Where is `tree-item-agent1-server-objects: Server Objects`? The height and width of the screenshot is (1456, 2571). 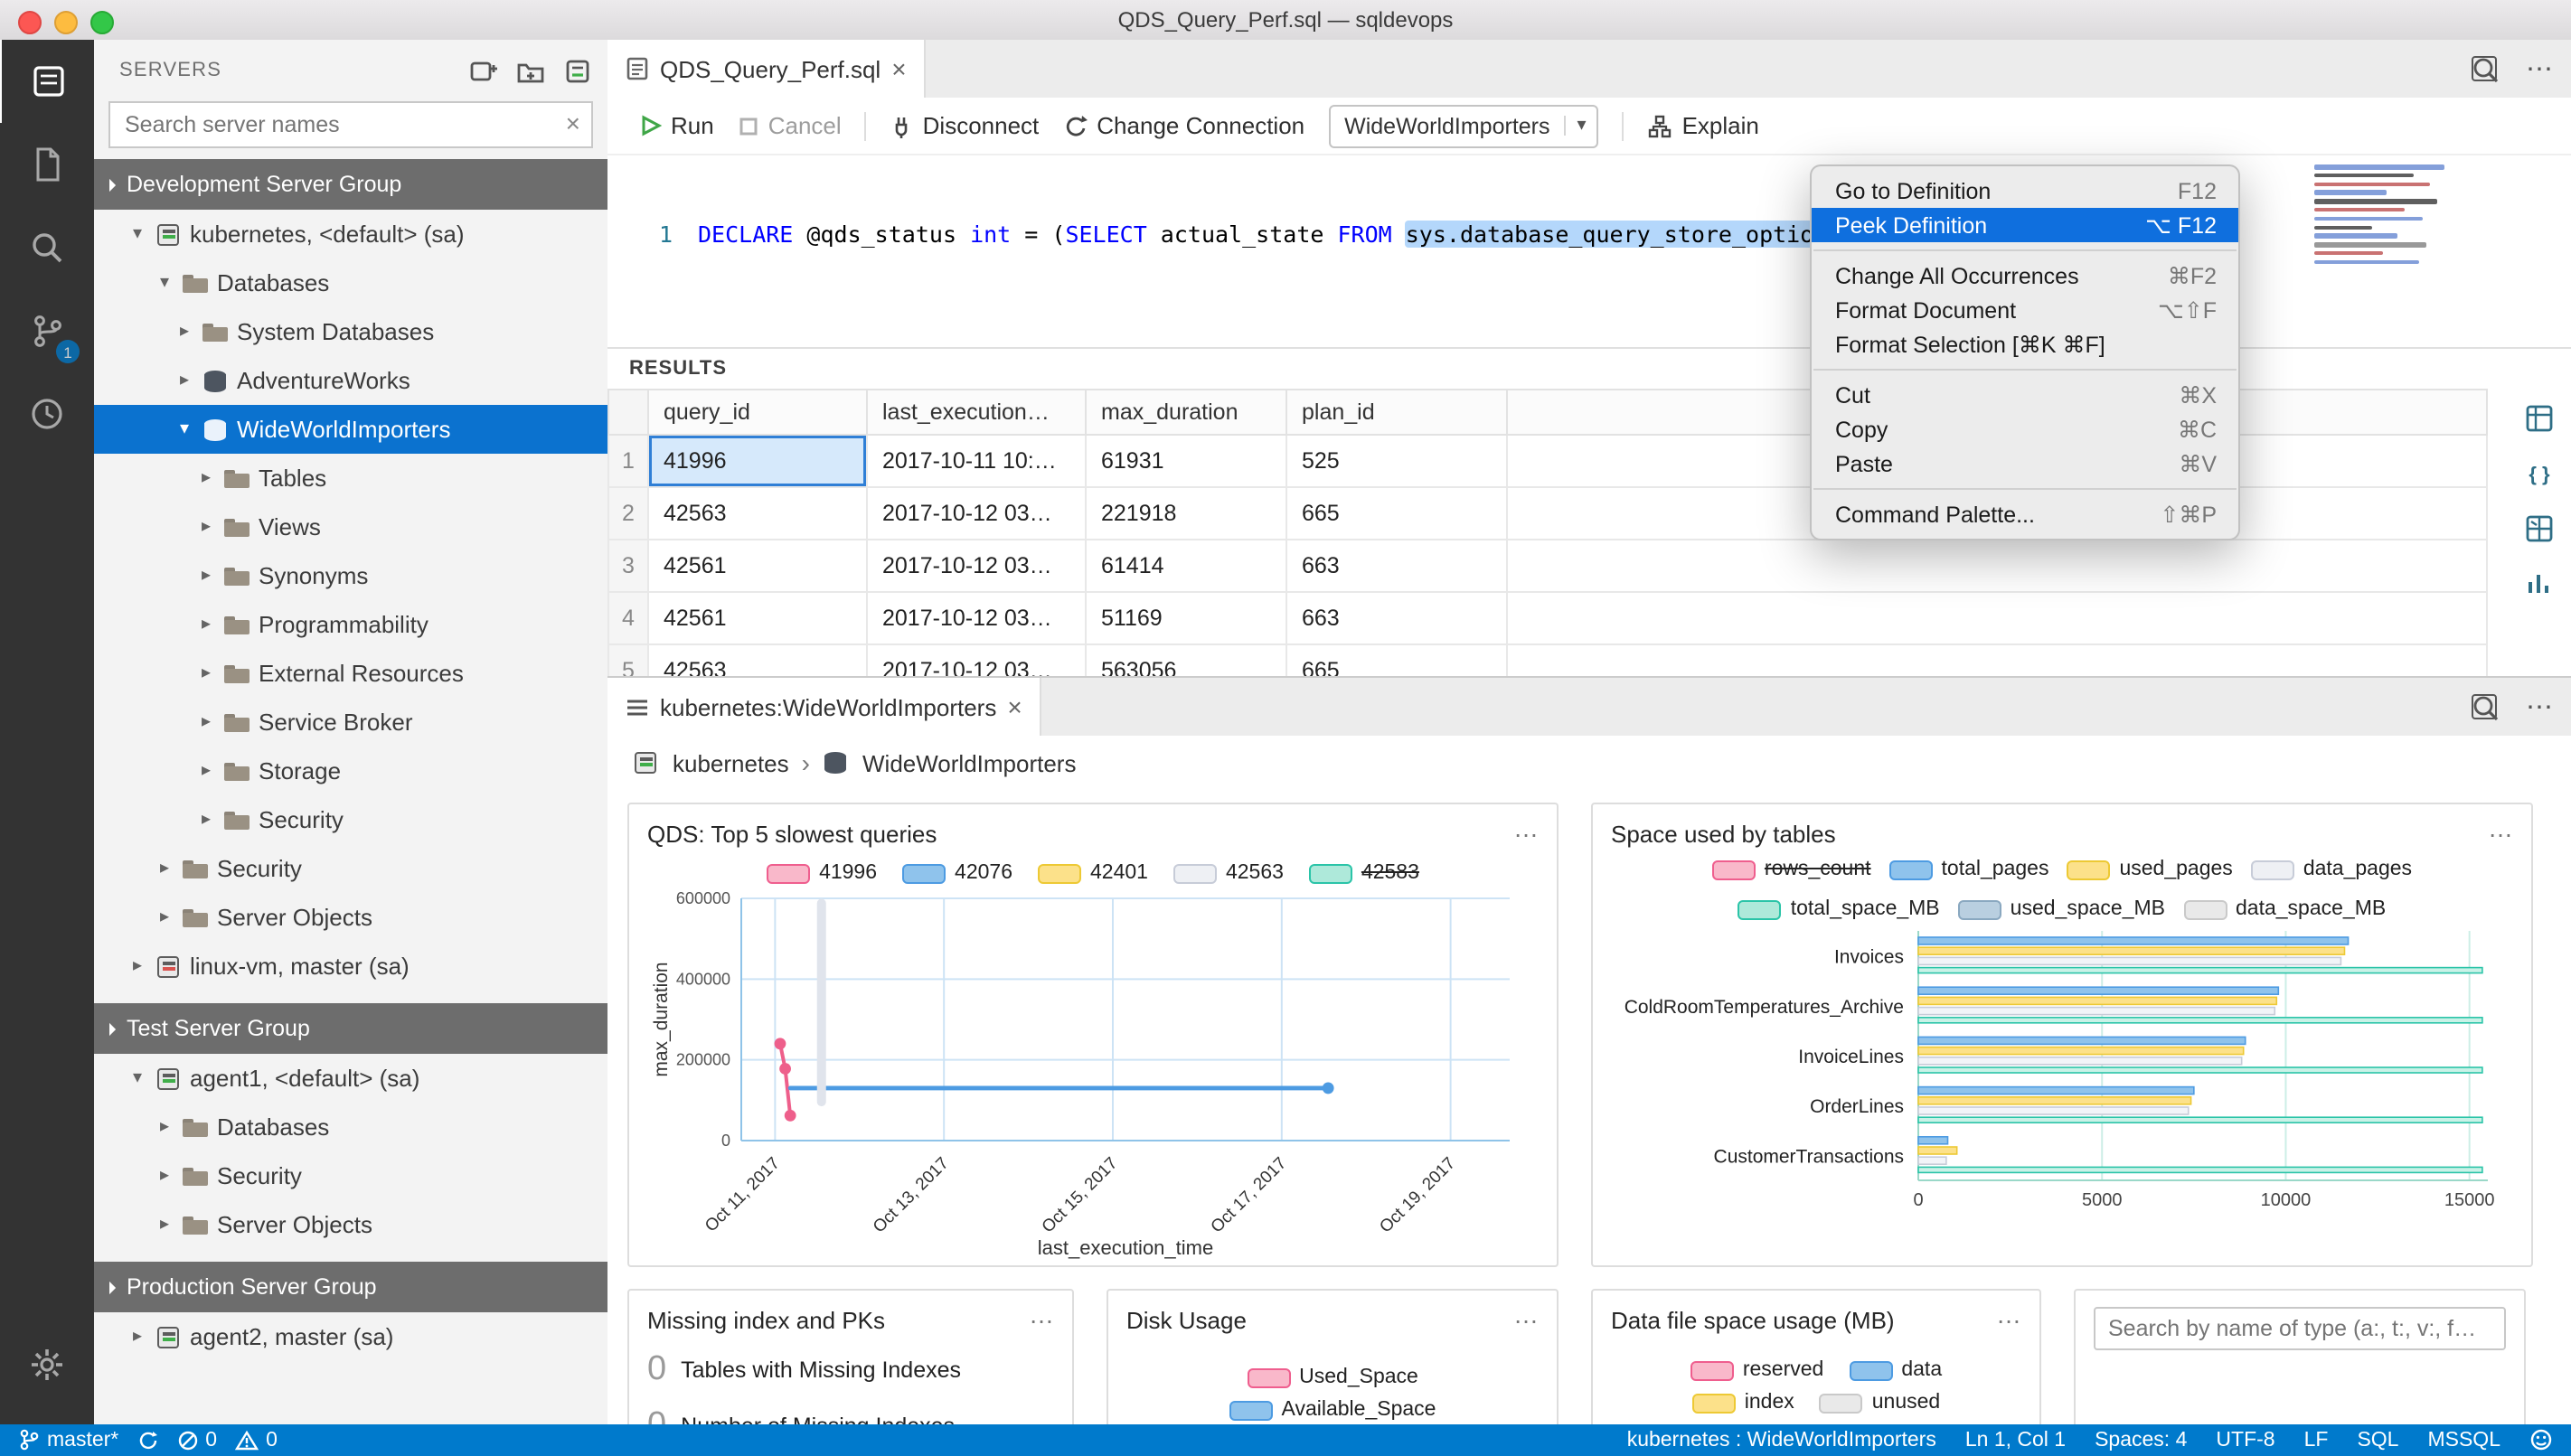
tree-item-agent1-server-objects: Server Objects is located at coordinates (350, 1225).